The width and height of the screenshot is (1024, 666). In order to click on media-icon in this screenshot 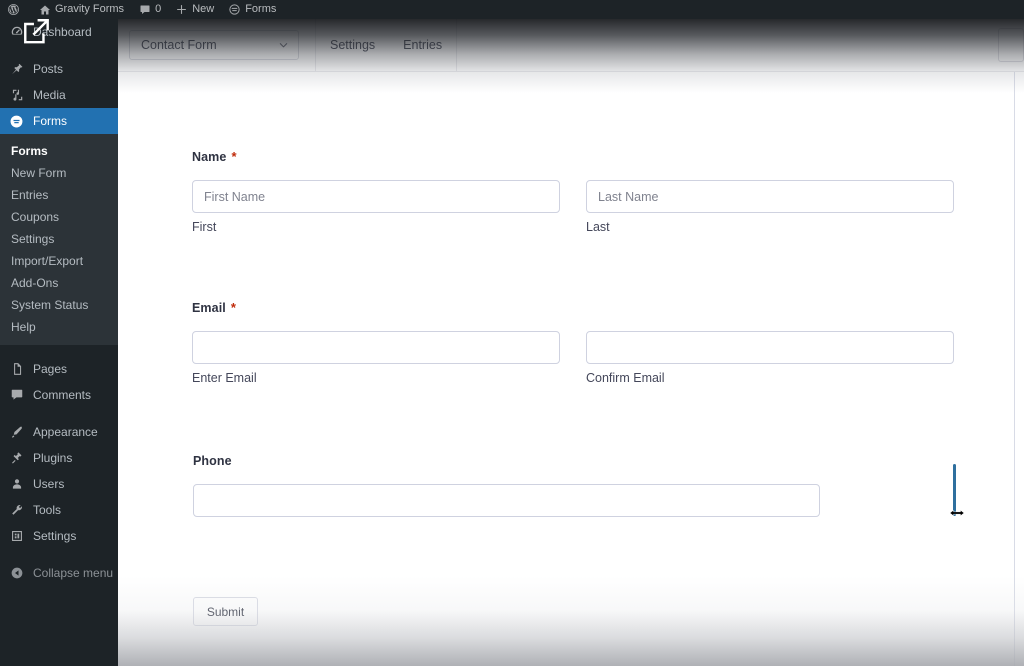, I will do `click(16, 95)`.